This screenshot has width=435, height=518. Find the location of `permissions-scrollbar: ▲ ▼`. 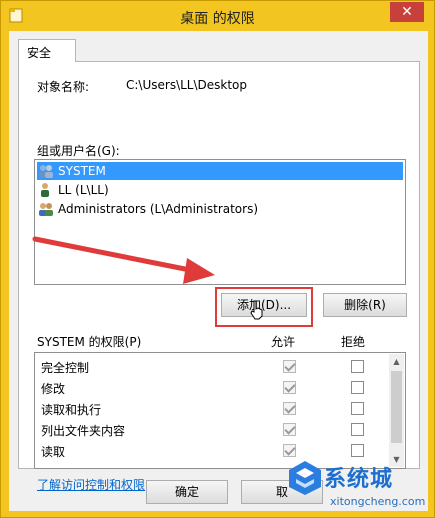

permissions-scrollbar: ▲ ▼ is located at coordinates (396, 410).